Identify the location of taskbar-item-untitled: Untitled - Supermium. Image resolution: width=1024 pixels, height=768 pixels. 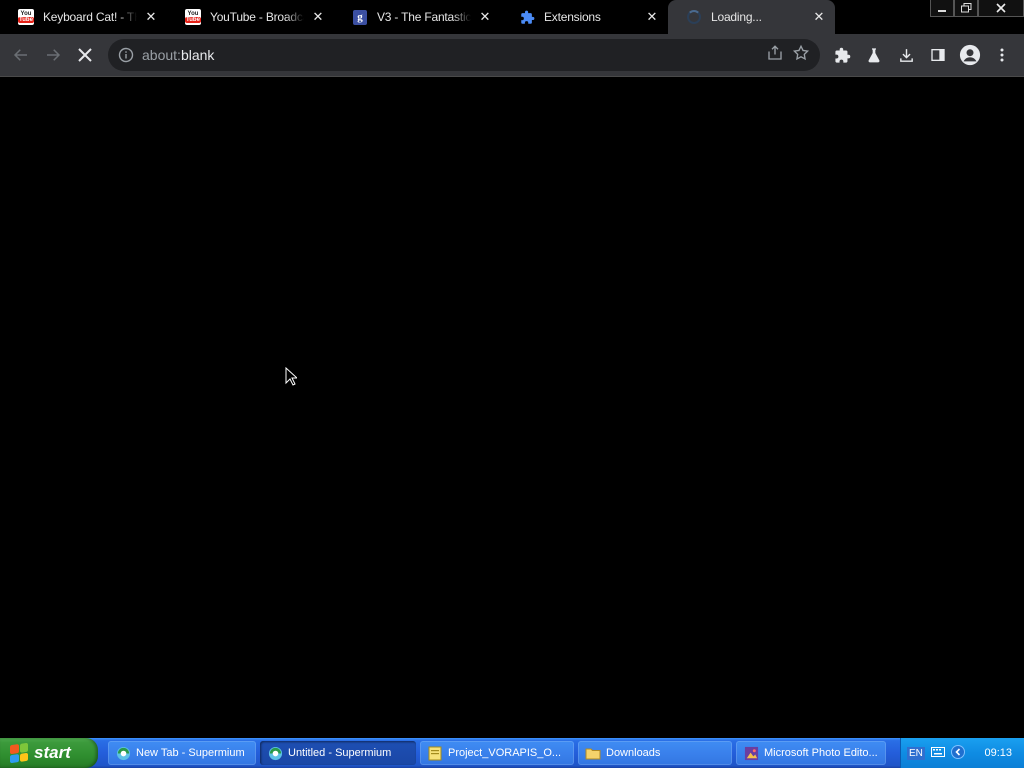
(338, 753).